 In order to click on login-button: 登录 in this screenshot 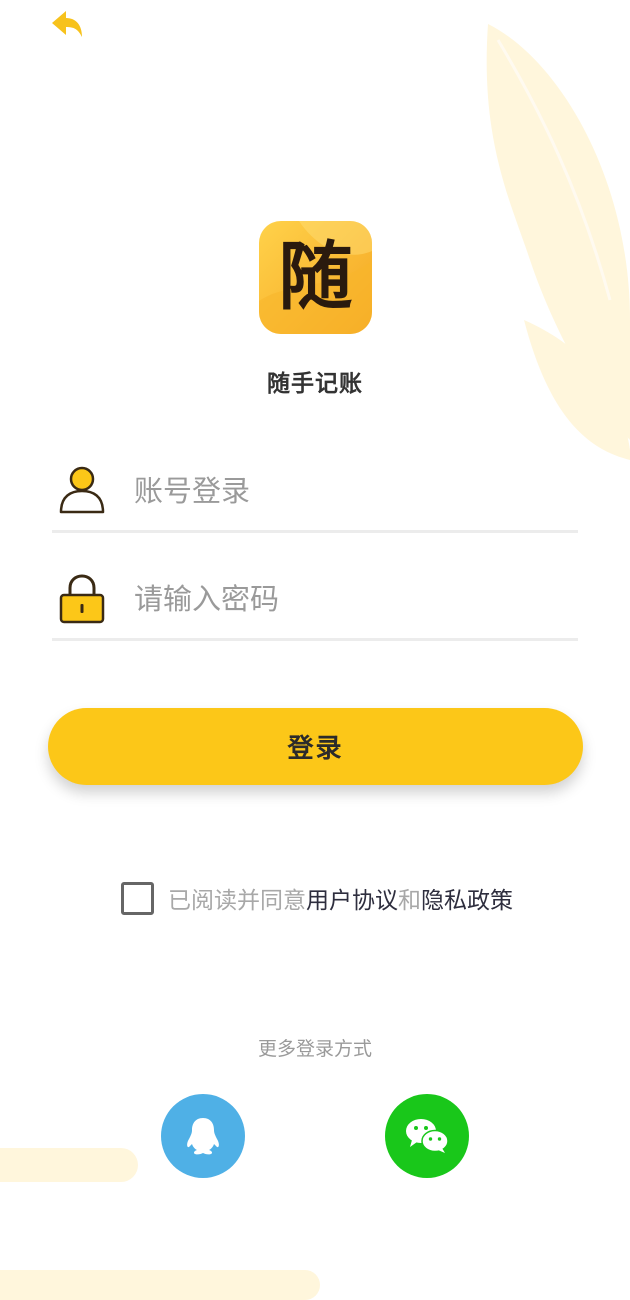, I will do `click(315, 746)`.